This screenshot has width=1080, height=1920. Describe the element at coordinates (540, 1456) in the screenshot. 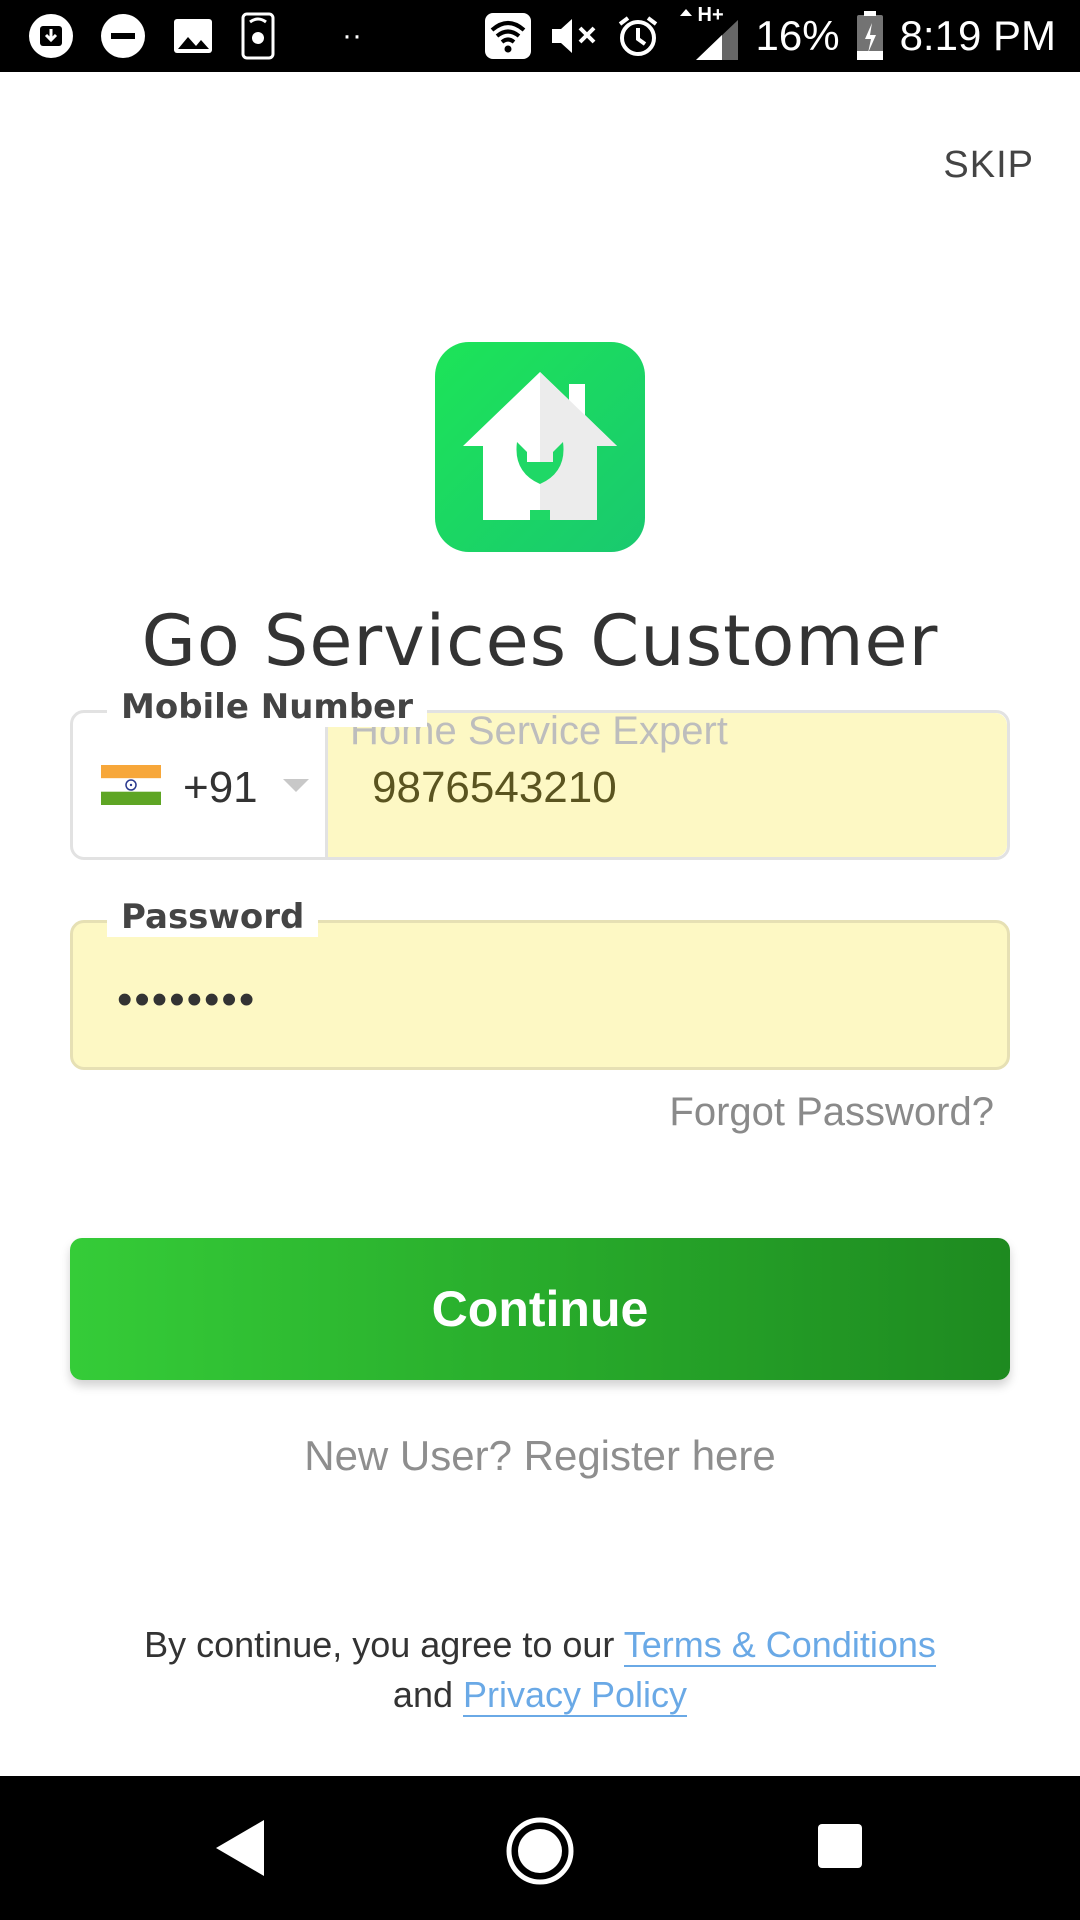

I see `register-link: New User? Register here` at that location.